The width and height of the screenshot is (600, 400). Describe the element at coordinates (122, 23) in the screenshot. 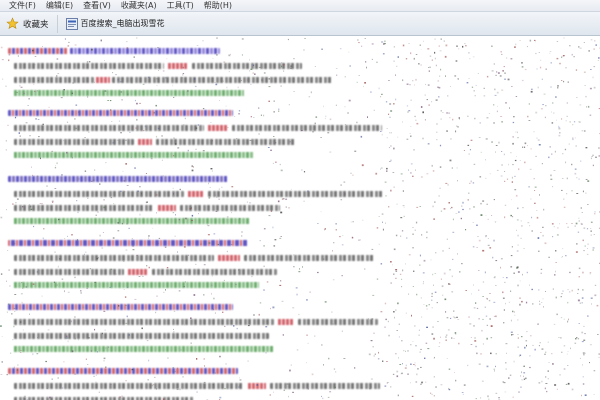

I see `tab-title: 百度搜索_电脑出现雪花` at that location.